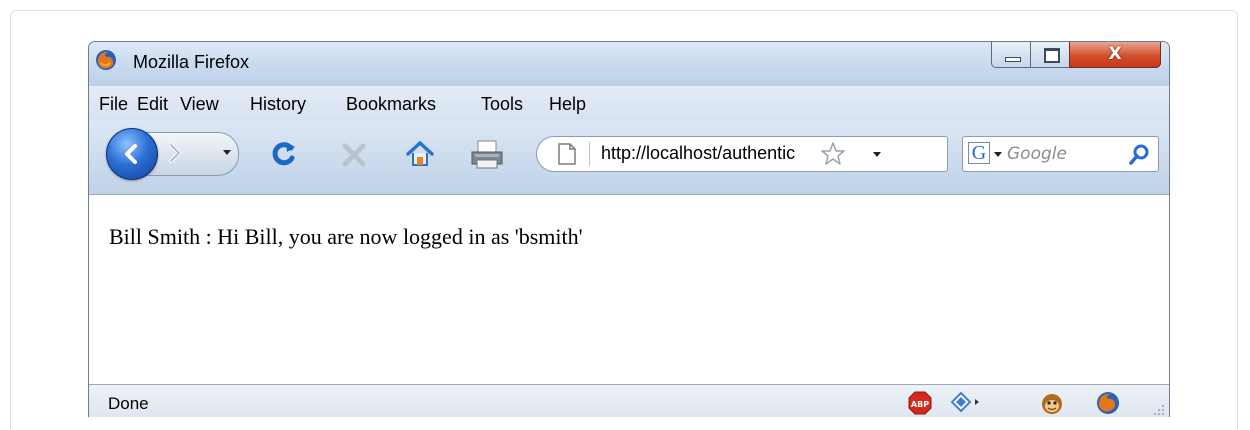  Describe the element at coordinates (629, 400) in the screenshot. I see `status-bar: Done ABP` at that location.